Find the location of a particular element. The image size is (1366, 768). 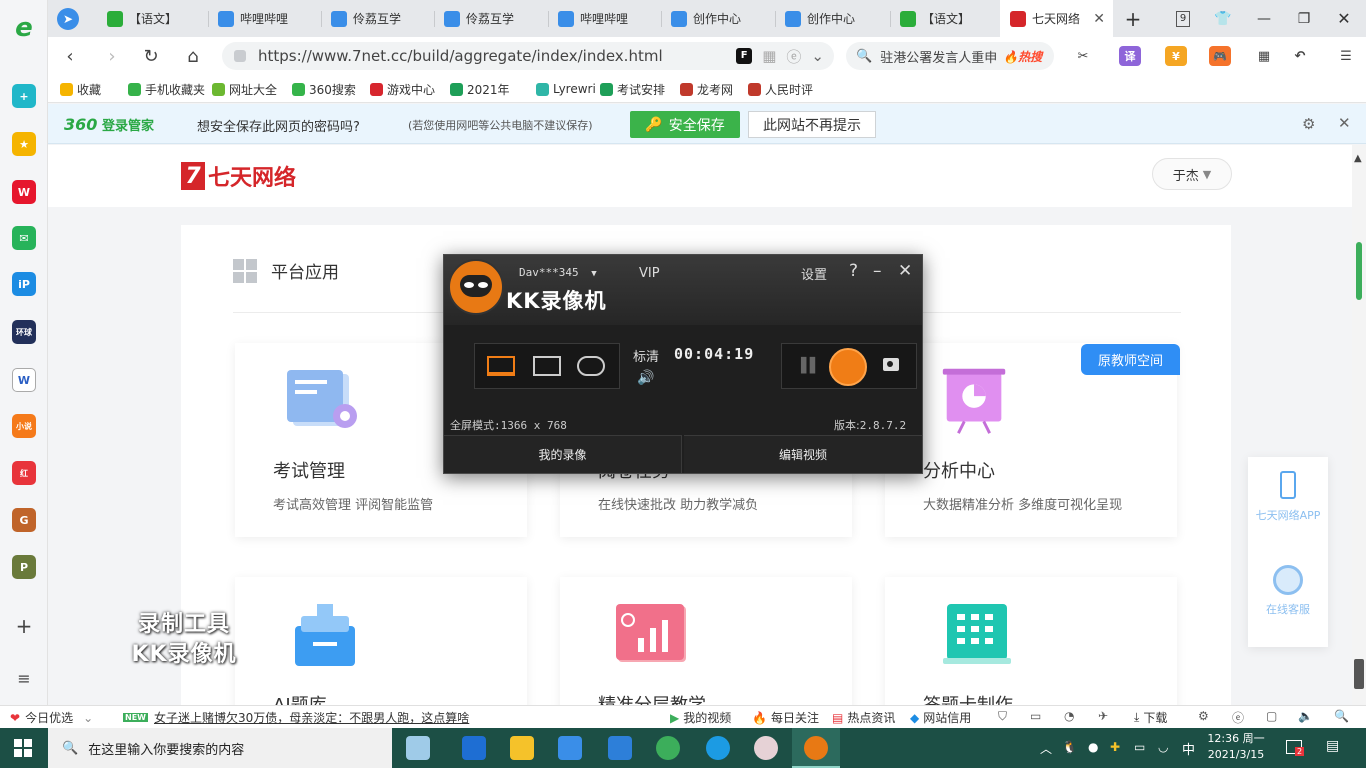

scroll-thumb is located at coordinates (1359, 271).